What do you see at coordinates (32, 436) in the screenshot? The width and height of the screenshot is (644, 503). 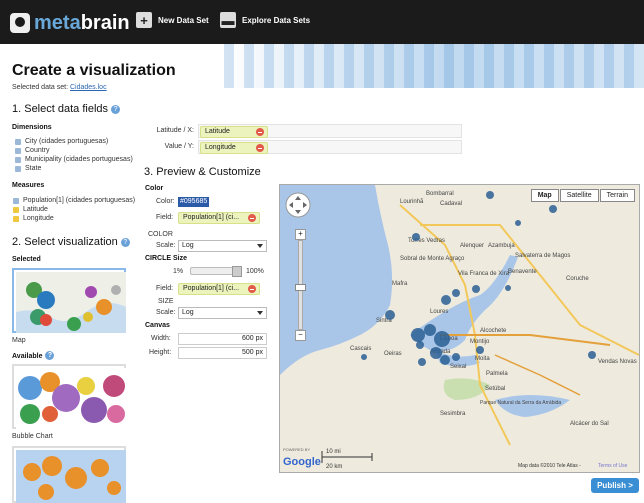 I see `bubble-chart-name: Bubble Chart` at bounding box center [32, 436].